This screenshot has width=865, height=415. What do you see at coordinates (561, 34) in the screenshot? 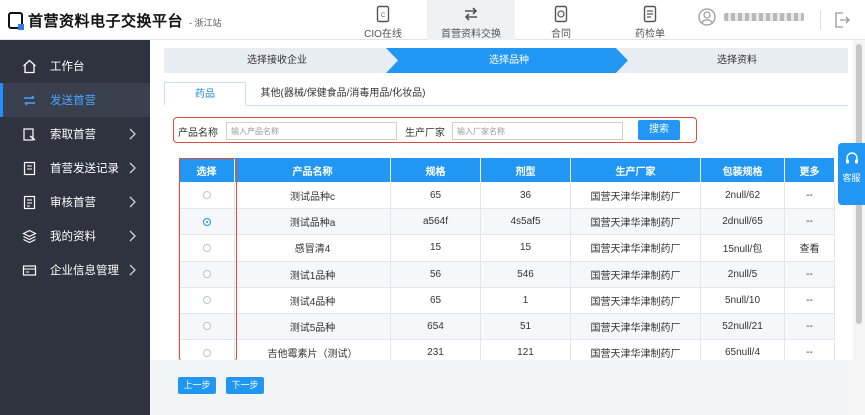
I see `nav-label: 合同` at bounding box center [561, 34].